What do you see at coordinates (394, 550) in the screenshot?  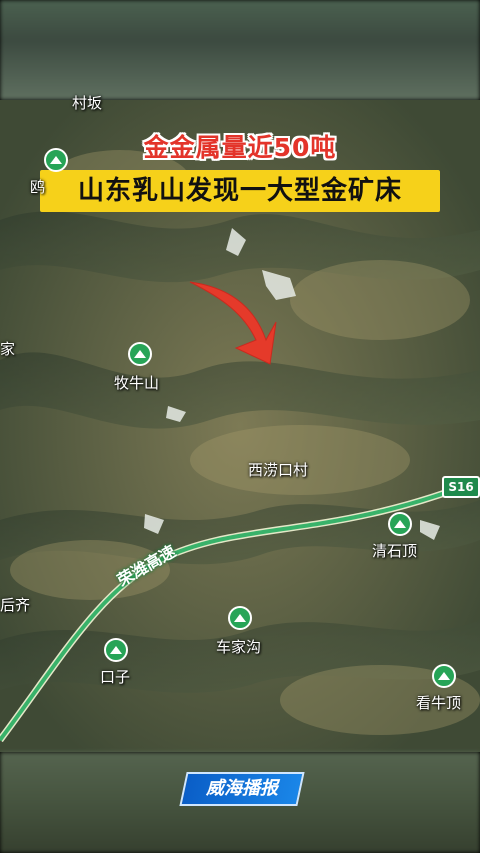 I see `map-label-qingshiding: 清石顶` at bounding box center [394, 550].